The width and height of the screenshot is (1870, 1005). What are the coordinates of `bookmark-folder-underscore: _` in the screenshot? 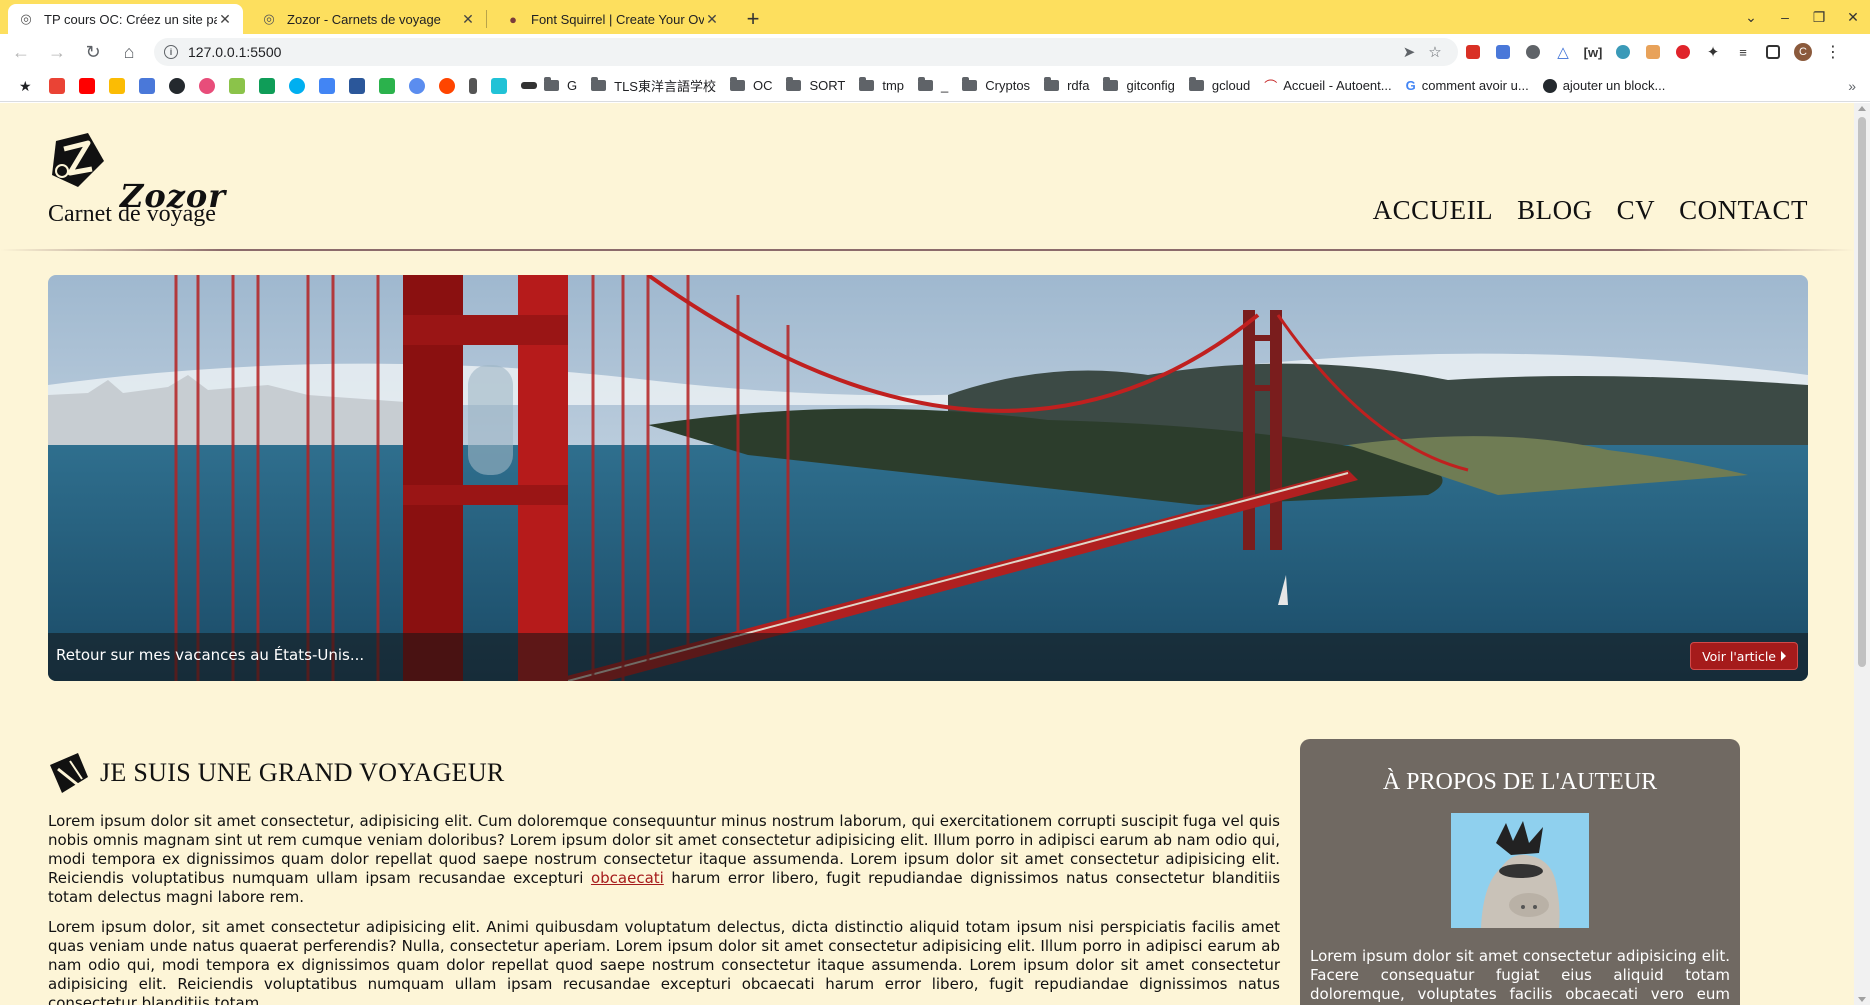 It's located at (933, 85).